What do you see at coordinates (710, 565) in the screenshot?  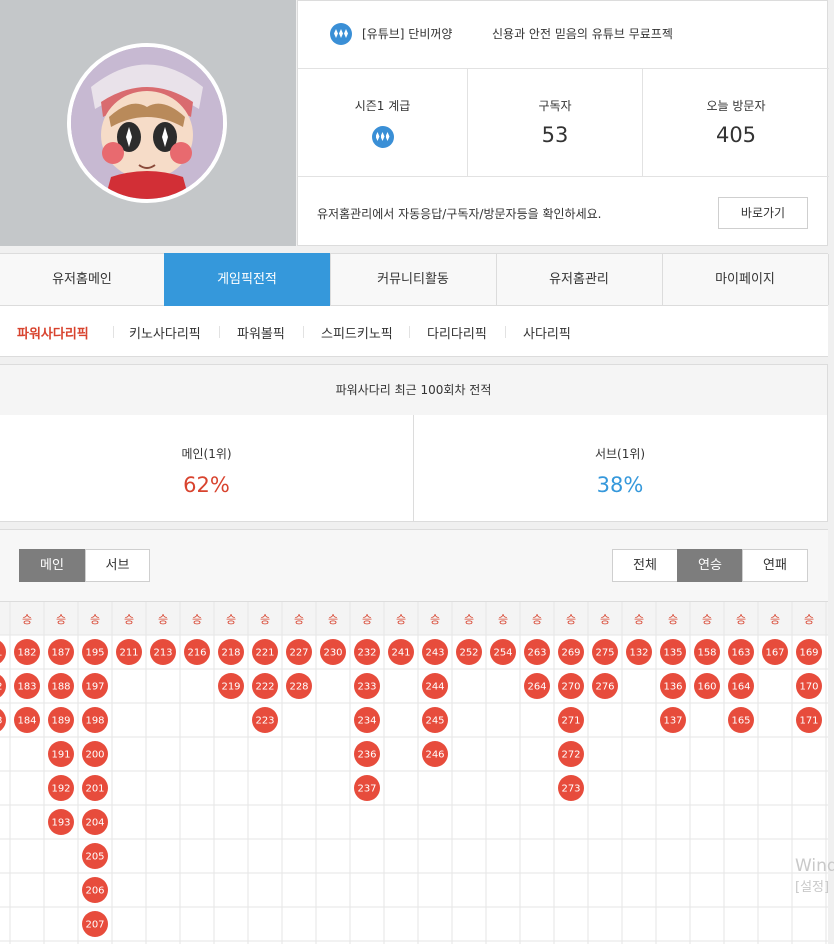 I see `filter-right-2: 연승` at bounding box center [710, 565].